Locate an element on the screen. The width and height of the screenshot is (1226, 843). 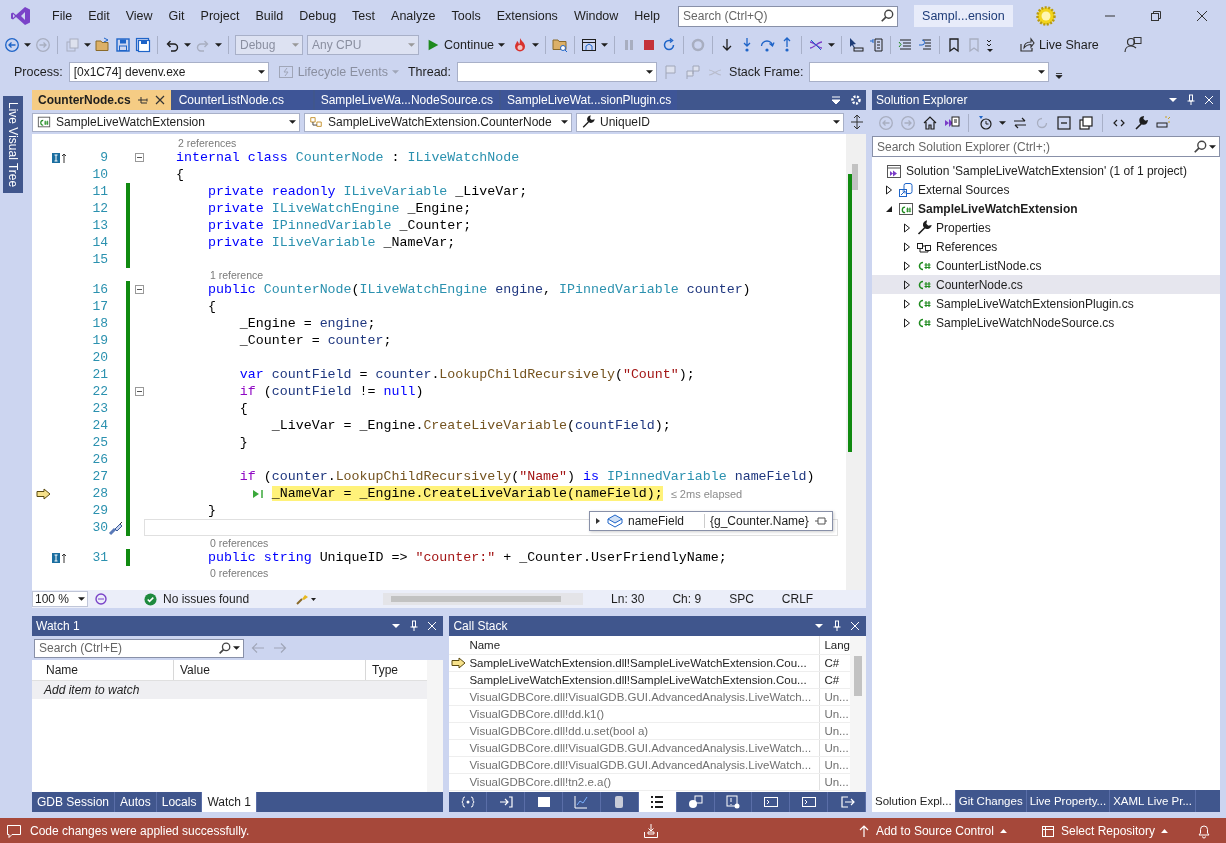
panel-tab: Git Changes is located at coordinates (991, 801).